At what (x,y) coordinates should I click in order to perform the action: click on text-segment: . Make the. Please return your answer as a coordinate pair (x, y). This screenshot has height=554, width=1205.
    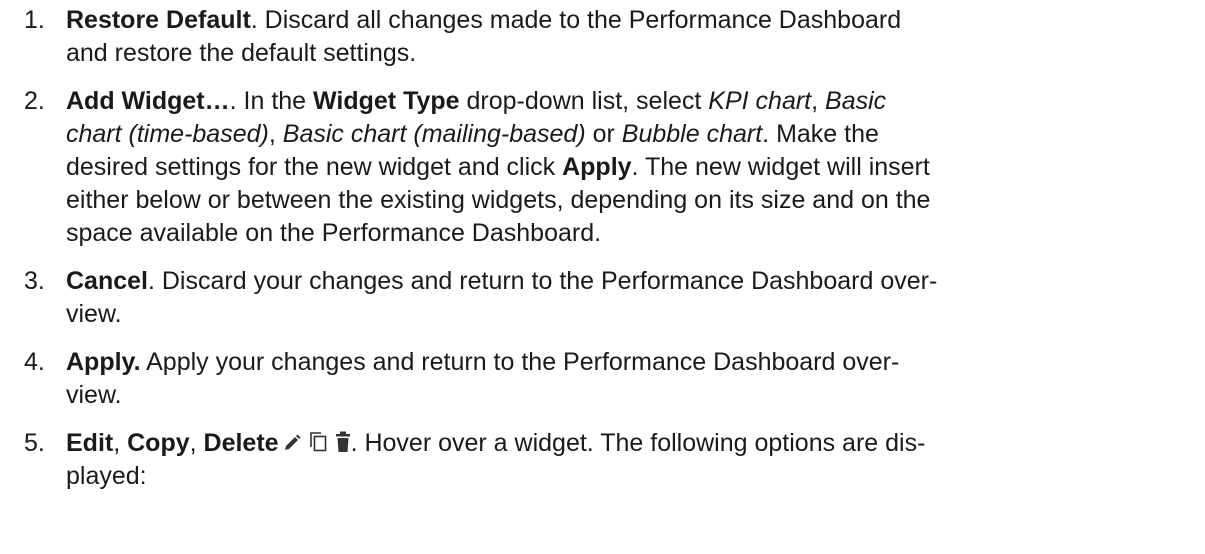
    Looking at the image, I should click on (820, 134).